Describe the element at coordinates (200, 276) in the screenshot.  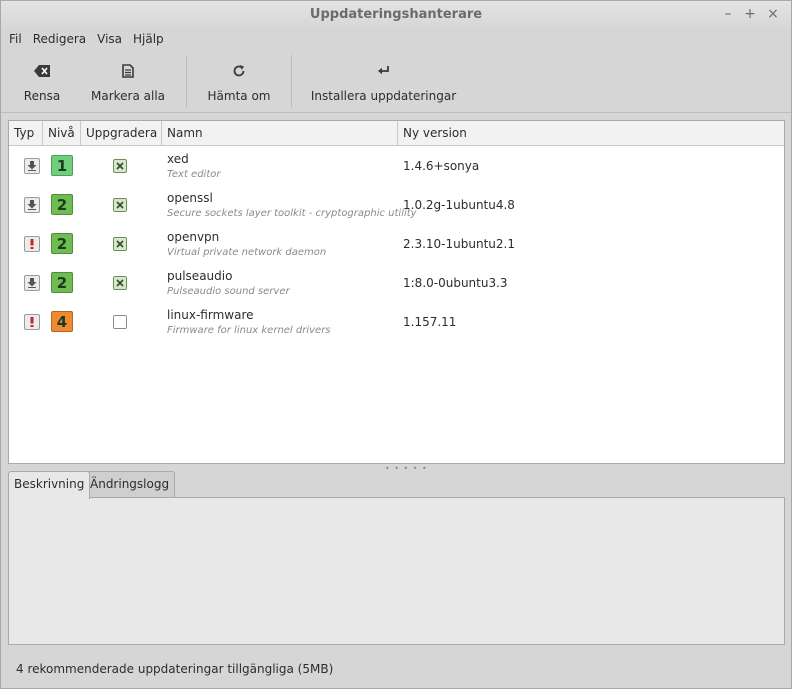
I see `package-name: pulseaudio` at that location.